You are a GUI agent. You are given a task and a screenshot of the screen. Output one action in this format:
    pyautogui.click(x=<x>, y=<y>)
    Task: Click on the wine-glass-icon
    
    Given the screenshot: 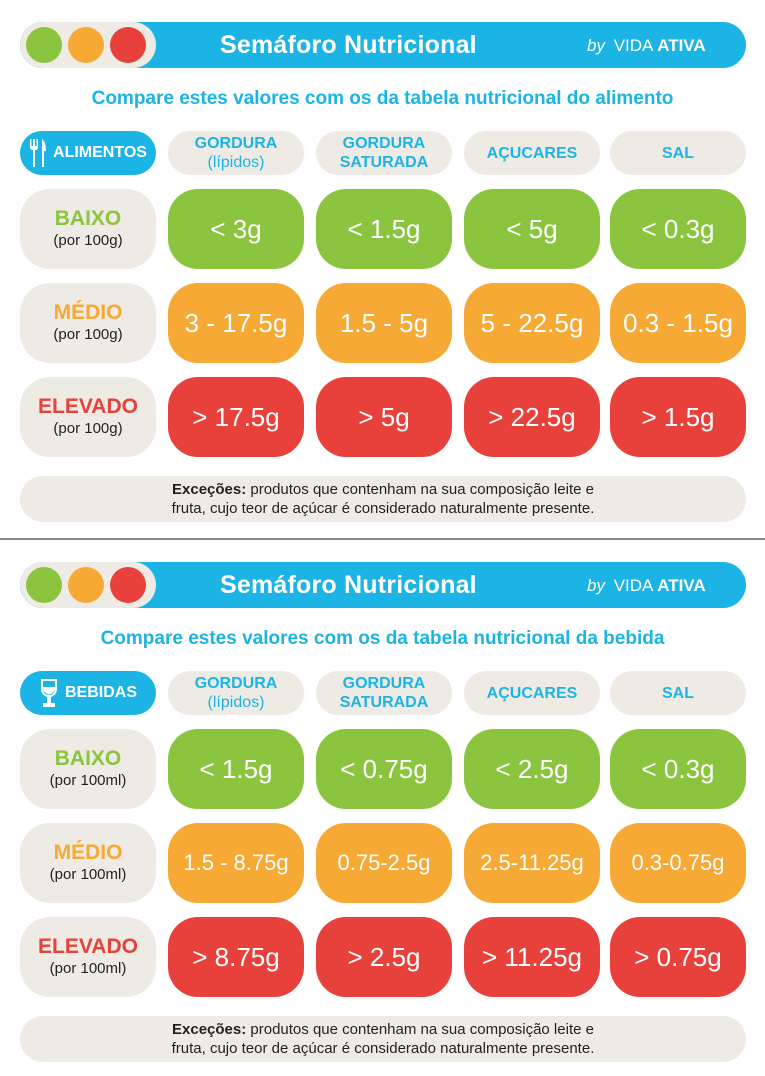 What is the action you would take?
    pyautogui.click(x=48, y=693)
    